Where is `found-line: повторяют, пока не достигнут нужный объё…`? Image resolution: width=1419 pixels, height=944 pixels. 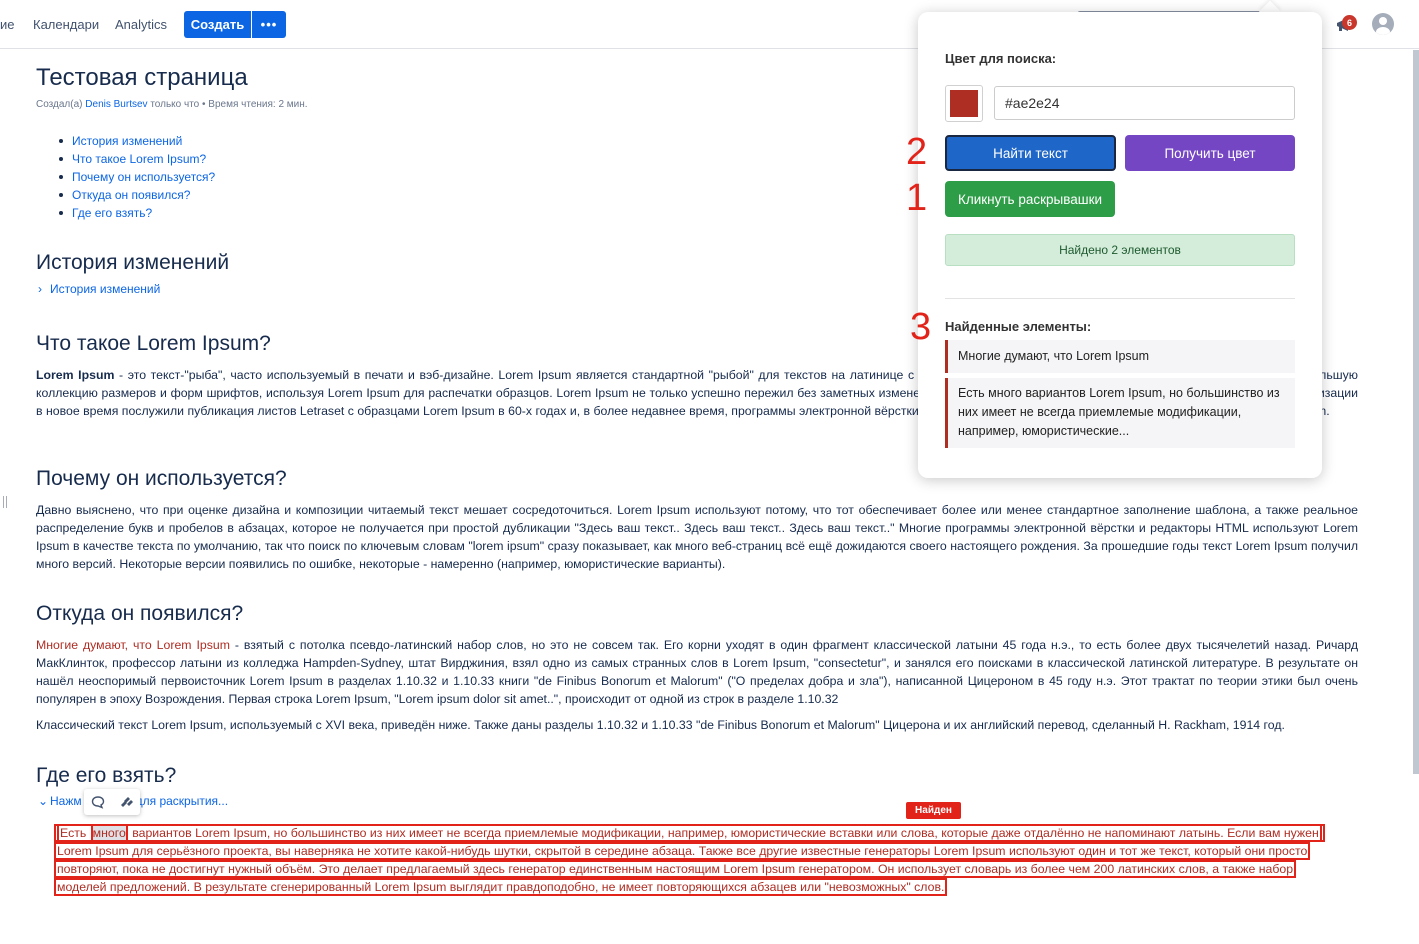
found-line: повторяют, пока не достигнут нужный объё… is located at coordinates (694, 869).